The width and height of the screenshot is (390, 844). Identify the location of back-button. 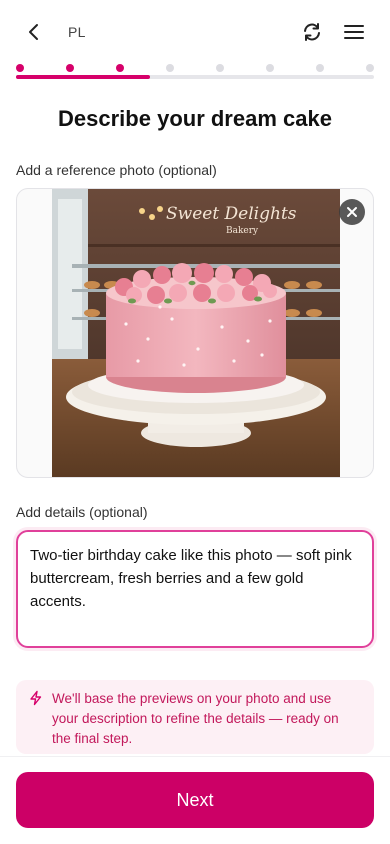
(34, 32).